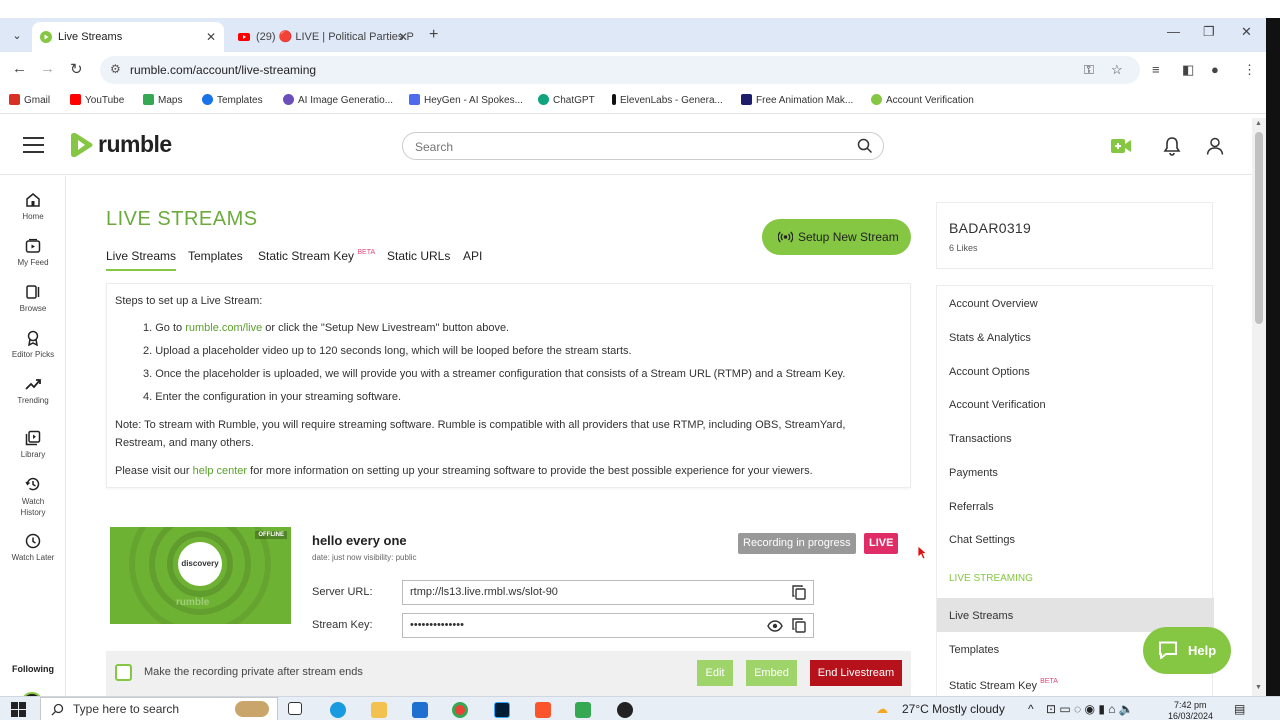  Describe the element at coordinates (162, 100) in the screenshot. I see `bookmark-maps: Maps` at that location.